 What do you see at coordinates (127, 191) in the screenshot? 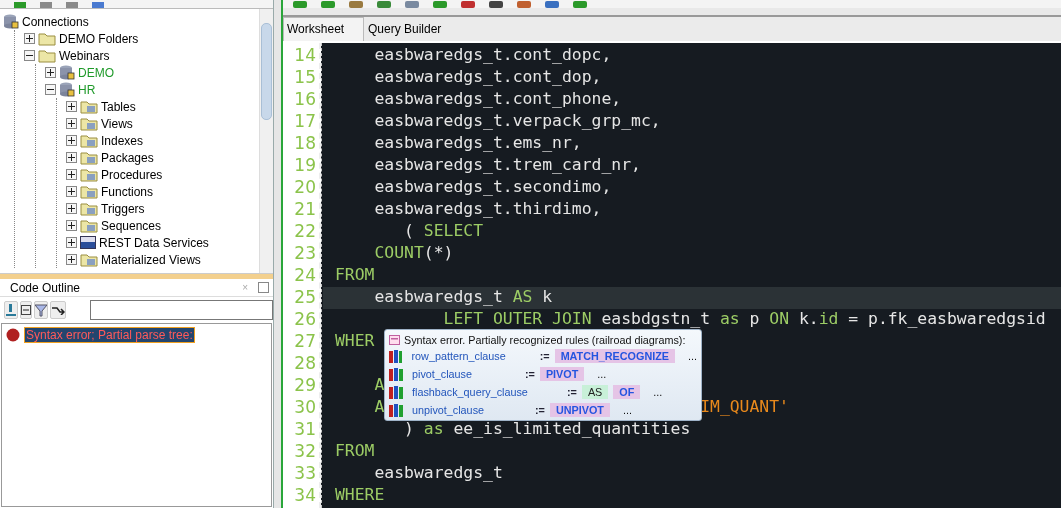
I see `tree-item: Functions` at bounding box center [127, 191].